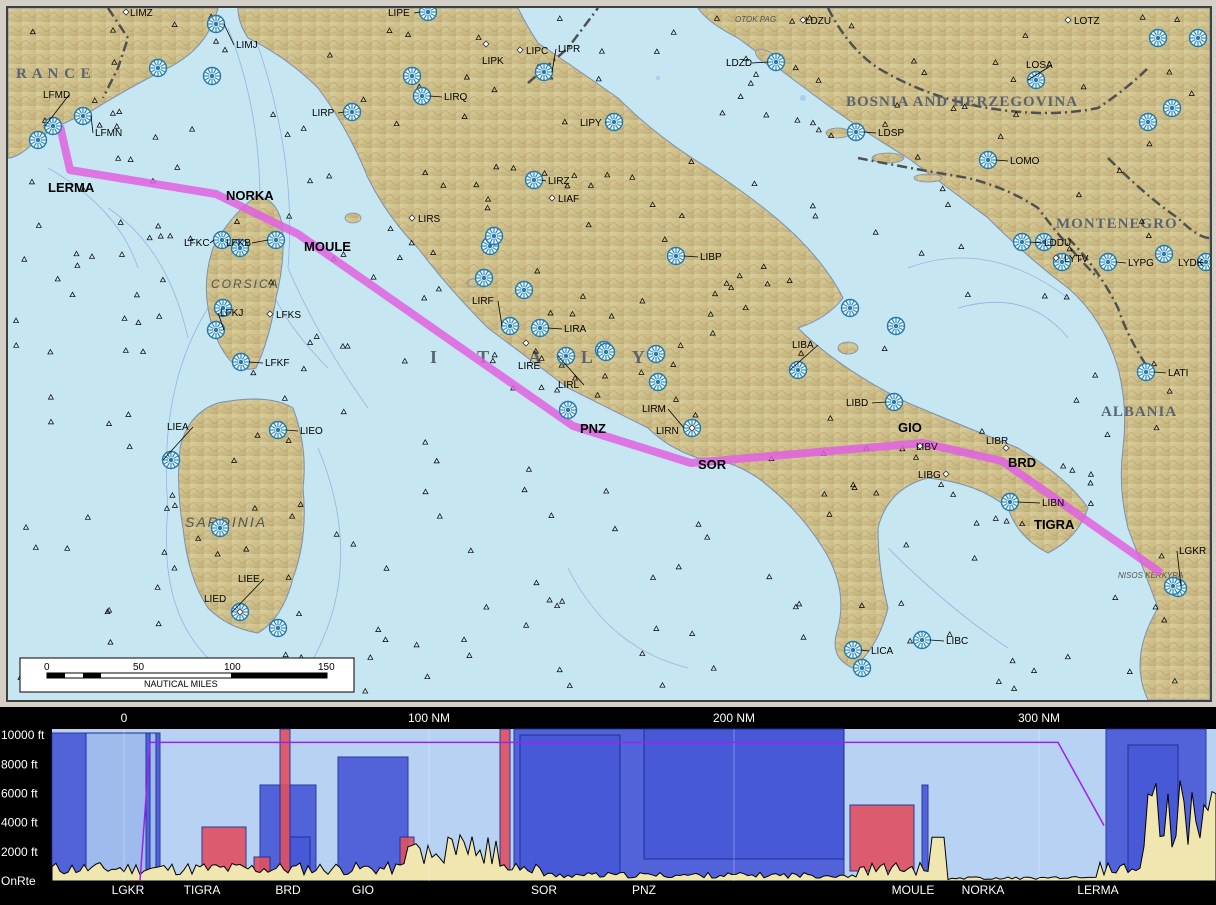  What do you see at coordinates (739, 63) in the screenshot?
I see `airport-label: LDZD` at bounding box center [739, 63].